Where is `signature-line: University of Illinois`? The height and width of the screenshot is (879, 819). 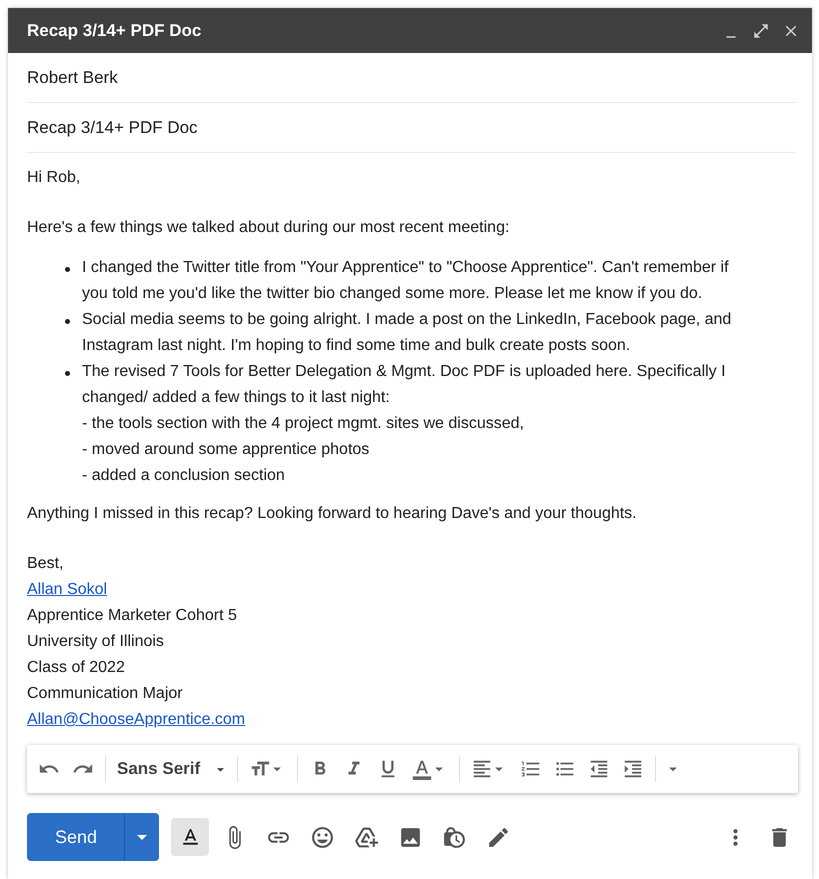 signature-line: University of Illinois is located at coordinates (96, 642).